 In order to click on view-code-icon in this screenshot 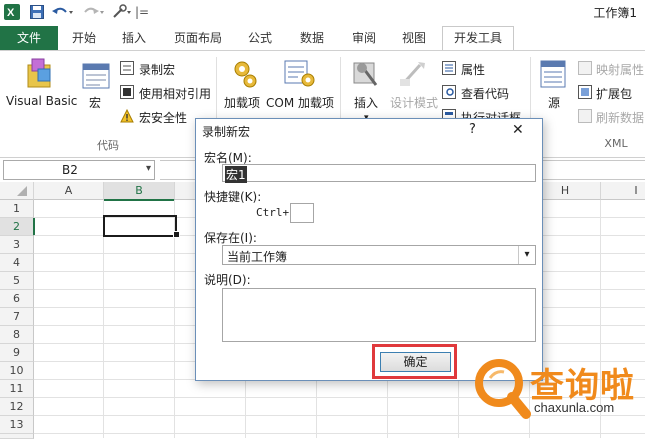, I will do `click(449, 93)`.